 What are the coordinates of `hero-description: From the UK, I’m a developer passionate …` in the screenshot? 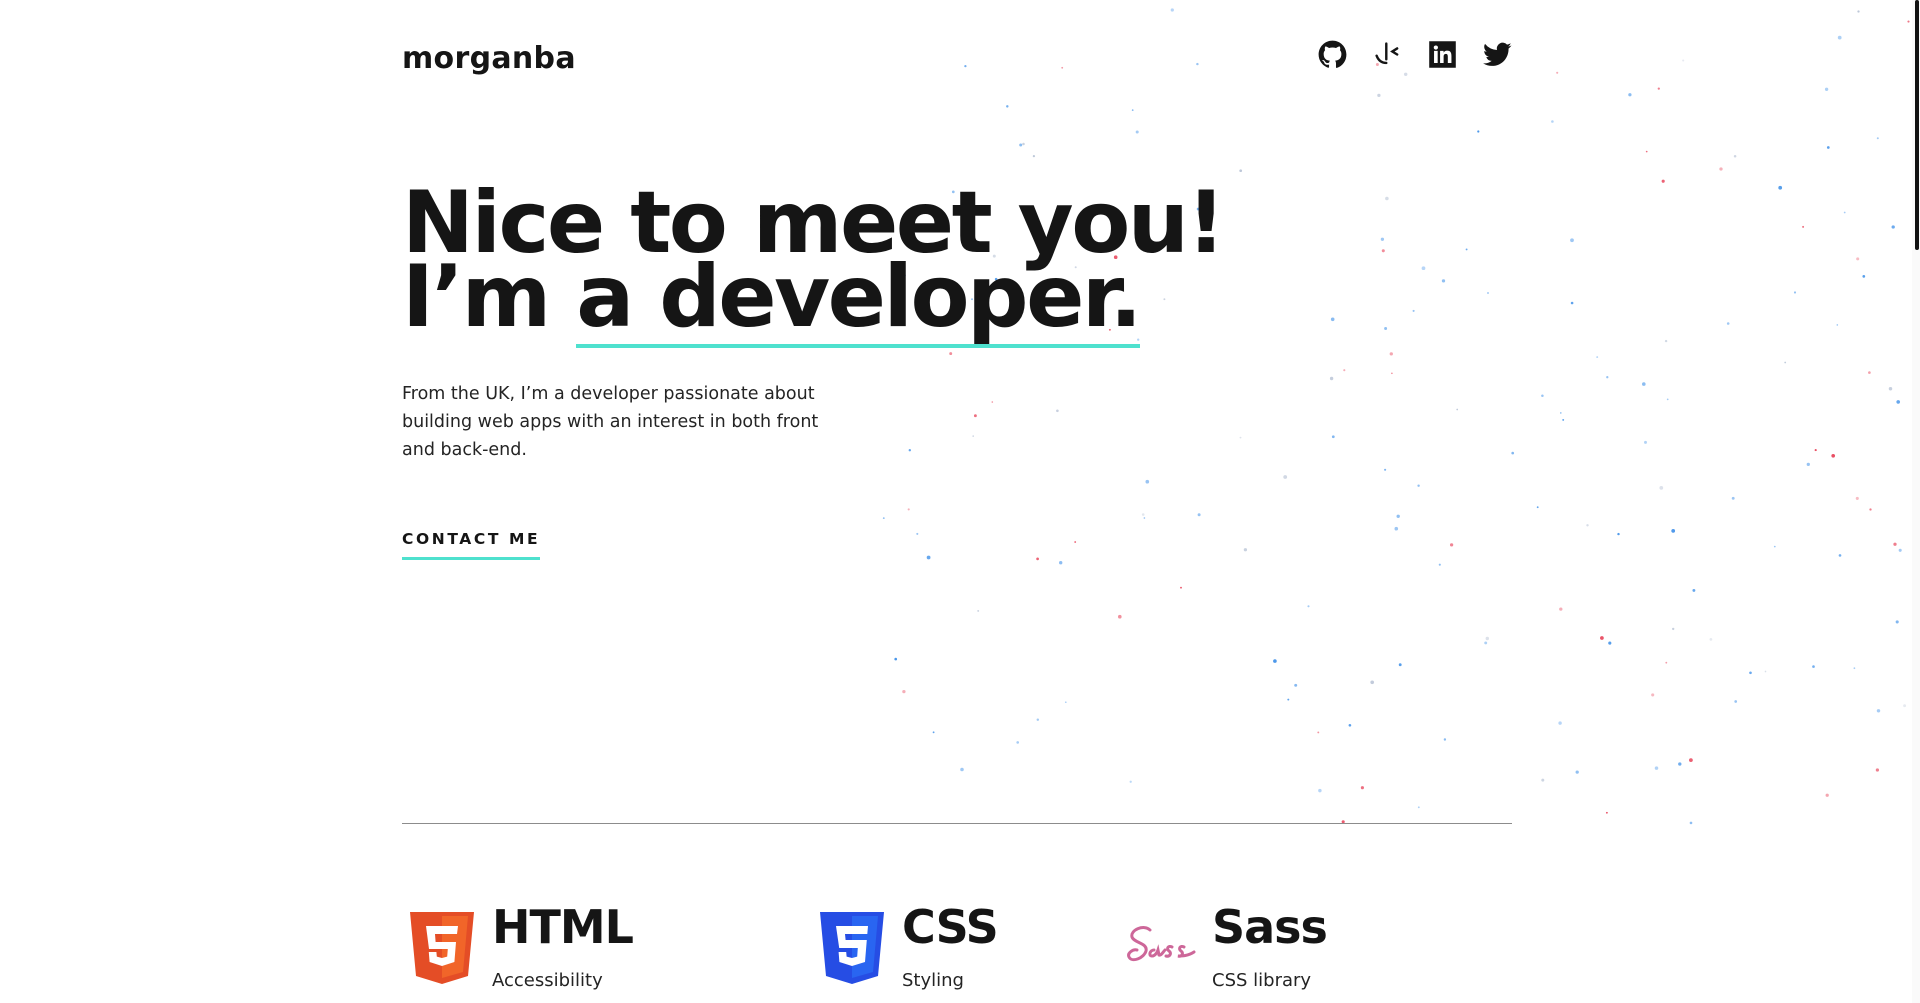 It's located at (610, 422).